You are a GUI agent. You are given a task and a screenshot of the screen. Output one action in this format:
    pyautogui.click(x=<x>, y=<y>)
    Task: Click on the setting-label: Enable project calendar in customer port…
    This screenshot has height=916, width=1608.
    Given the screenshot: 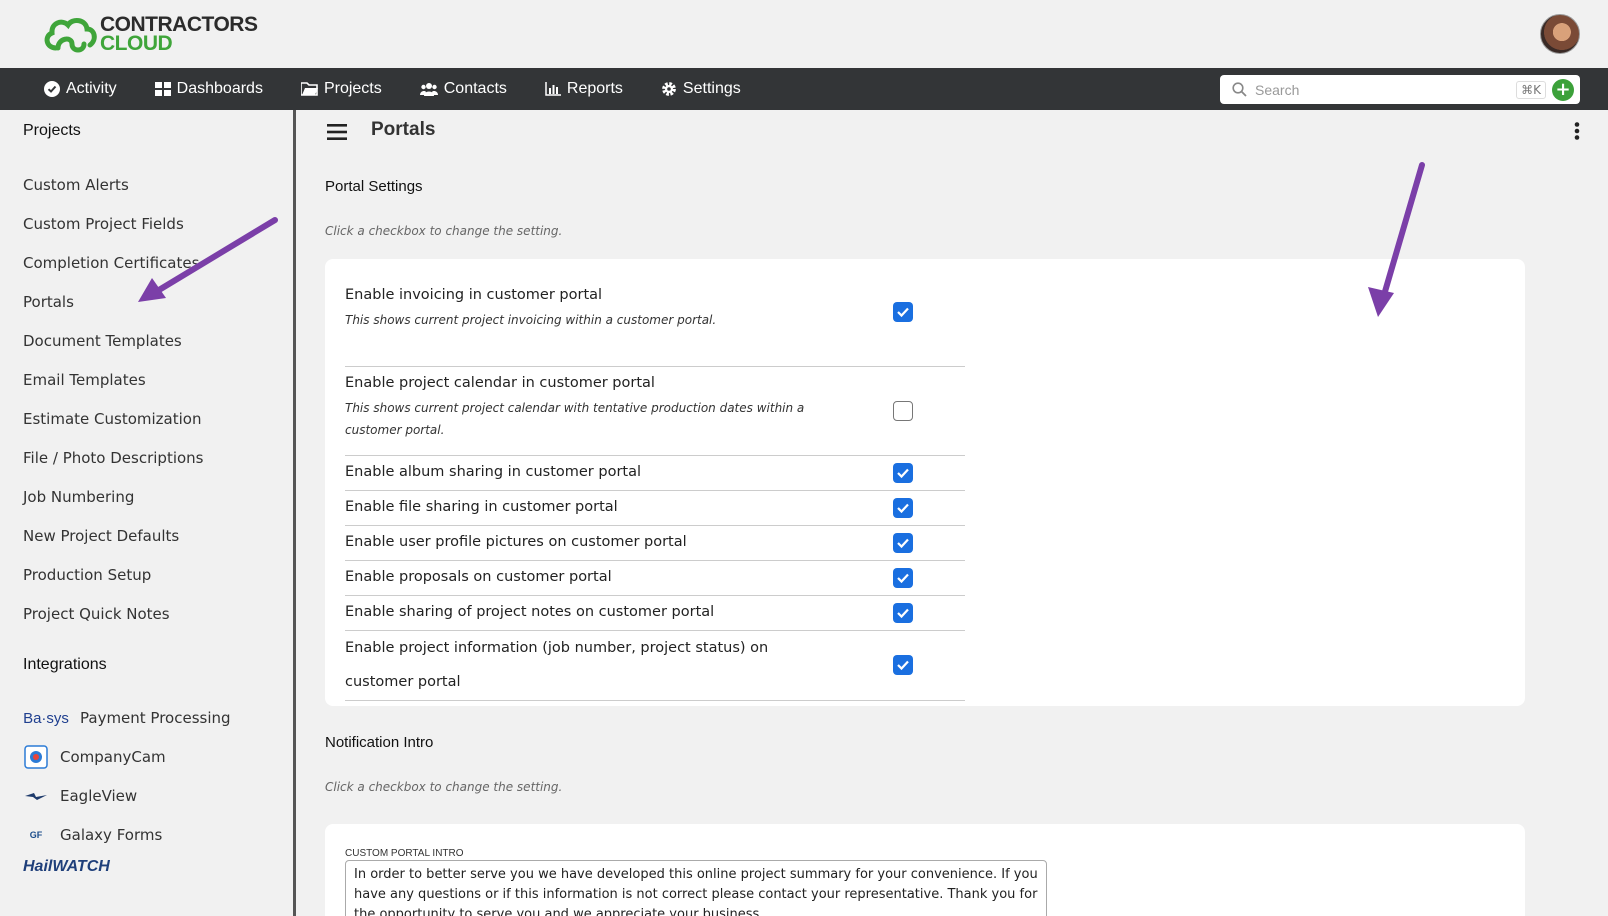 What is the action you would take?
    pyautogui.click(x=500, y=383)
    